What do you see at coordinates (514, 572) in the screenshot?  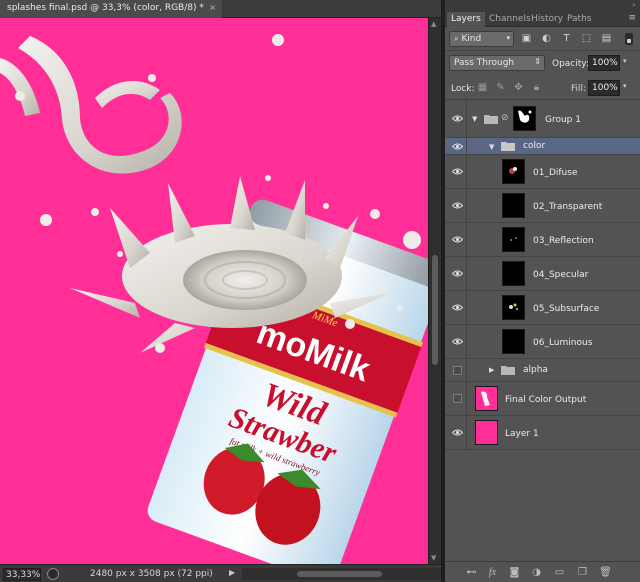 I see `add-mask-icon: ◙` at bounding box center [514, 572].